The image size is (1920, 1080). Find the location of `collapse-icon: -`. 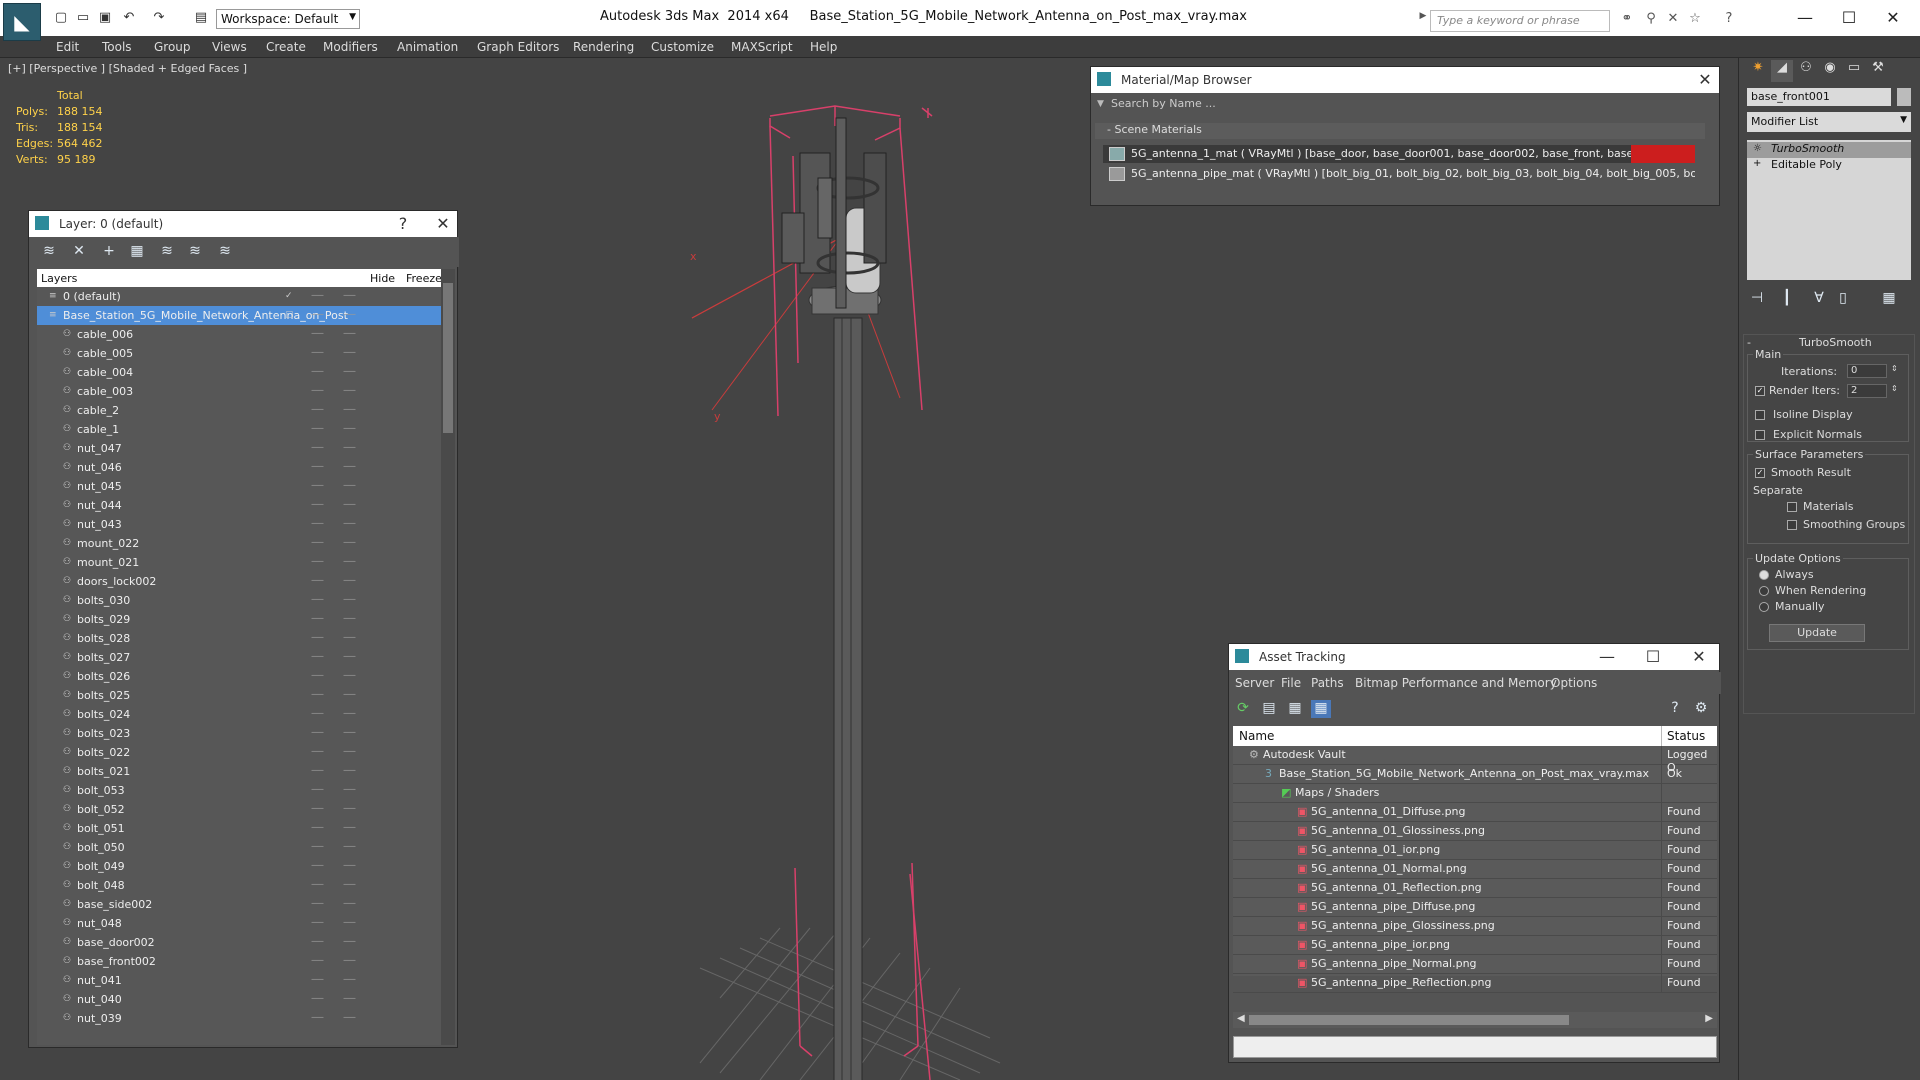

collapse-icon: - is located at coordinates (1749, 342).